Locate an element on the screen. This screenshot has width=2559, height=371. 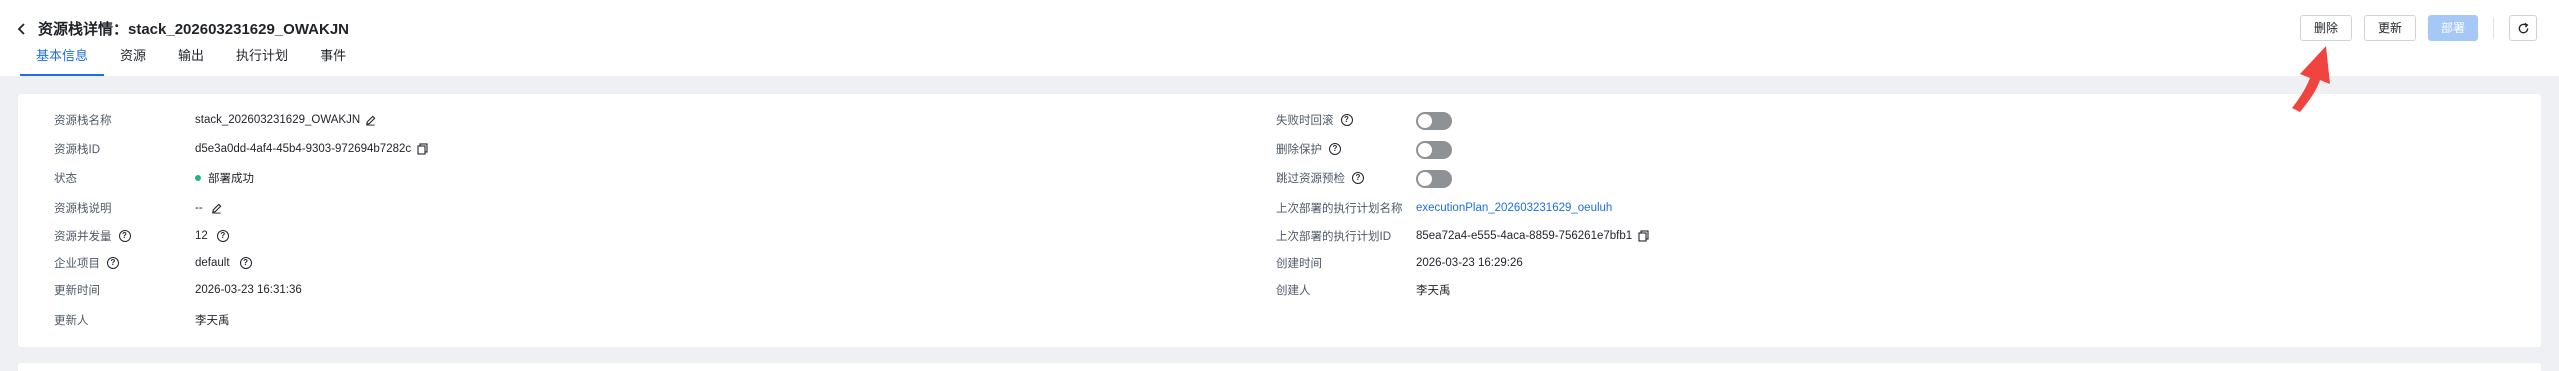
stack-name-value-row: stack_202603231629_OWAKJN is located at coordinates (285, 120).